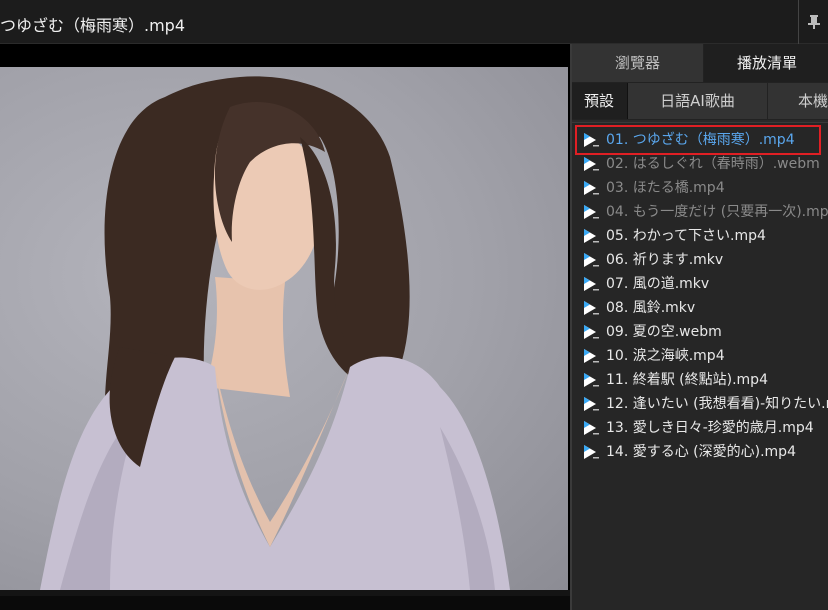 Image resolution: width=828 pixels, height=610 pixels. Describe the element at coordinates (665, 260) in the screenshot. I see `playlist-item-label: 06. 祈ります.mkv` at that location.